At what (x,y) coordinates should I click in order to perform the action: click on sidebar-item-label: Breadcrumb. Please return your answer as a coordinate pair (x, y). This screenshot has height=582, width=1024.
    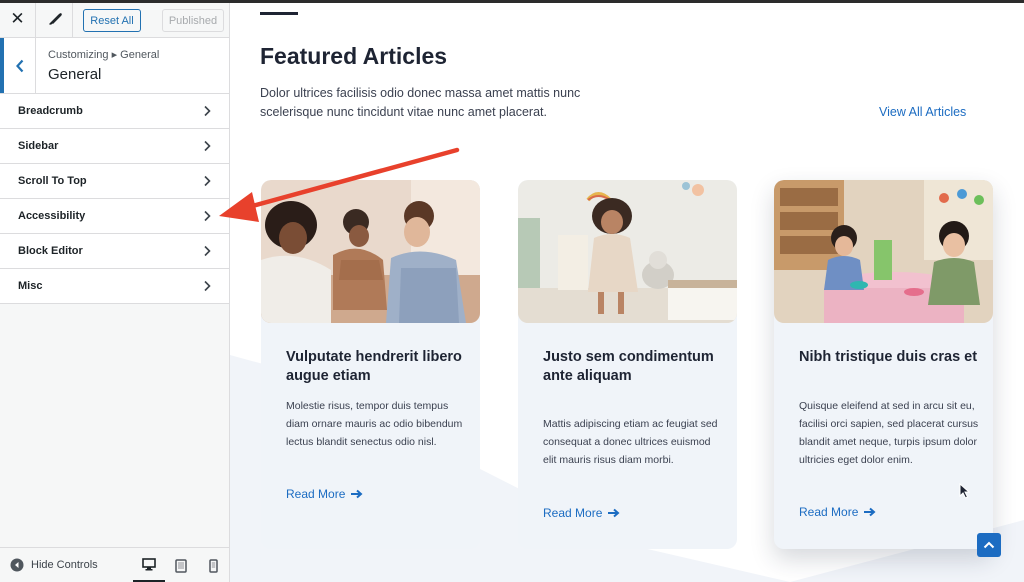
    Looking at the image, I should click on (50, 111).